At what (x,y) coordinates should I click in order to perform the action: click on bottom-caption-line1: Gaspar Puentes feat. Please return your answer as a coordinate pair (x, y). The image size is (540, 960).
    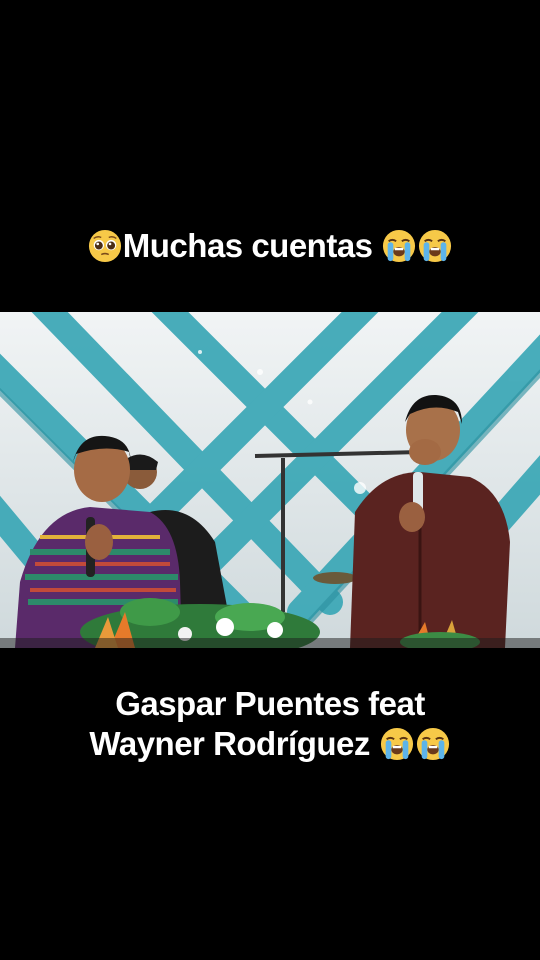
    Looking at the image, I should click on (270, 703).